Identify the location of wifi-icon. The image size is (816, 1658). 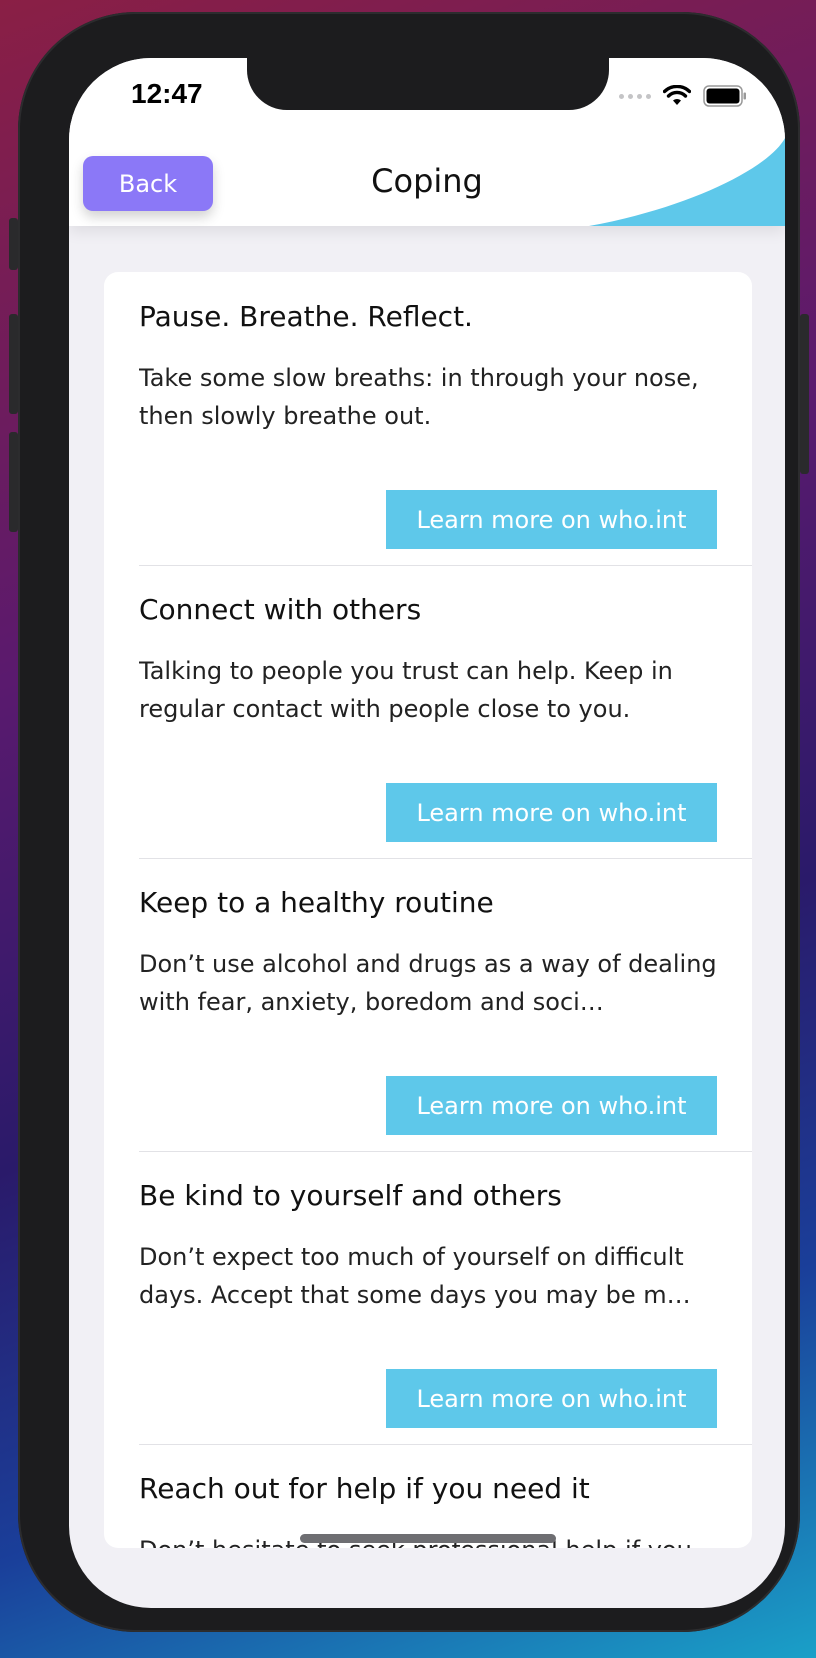
(677, 95).